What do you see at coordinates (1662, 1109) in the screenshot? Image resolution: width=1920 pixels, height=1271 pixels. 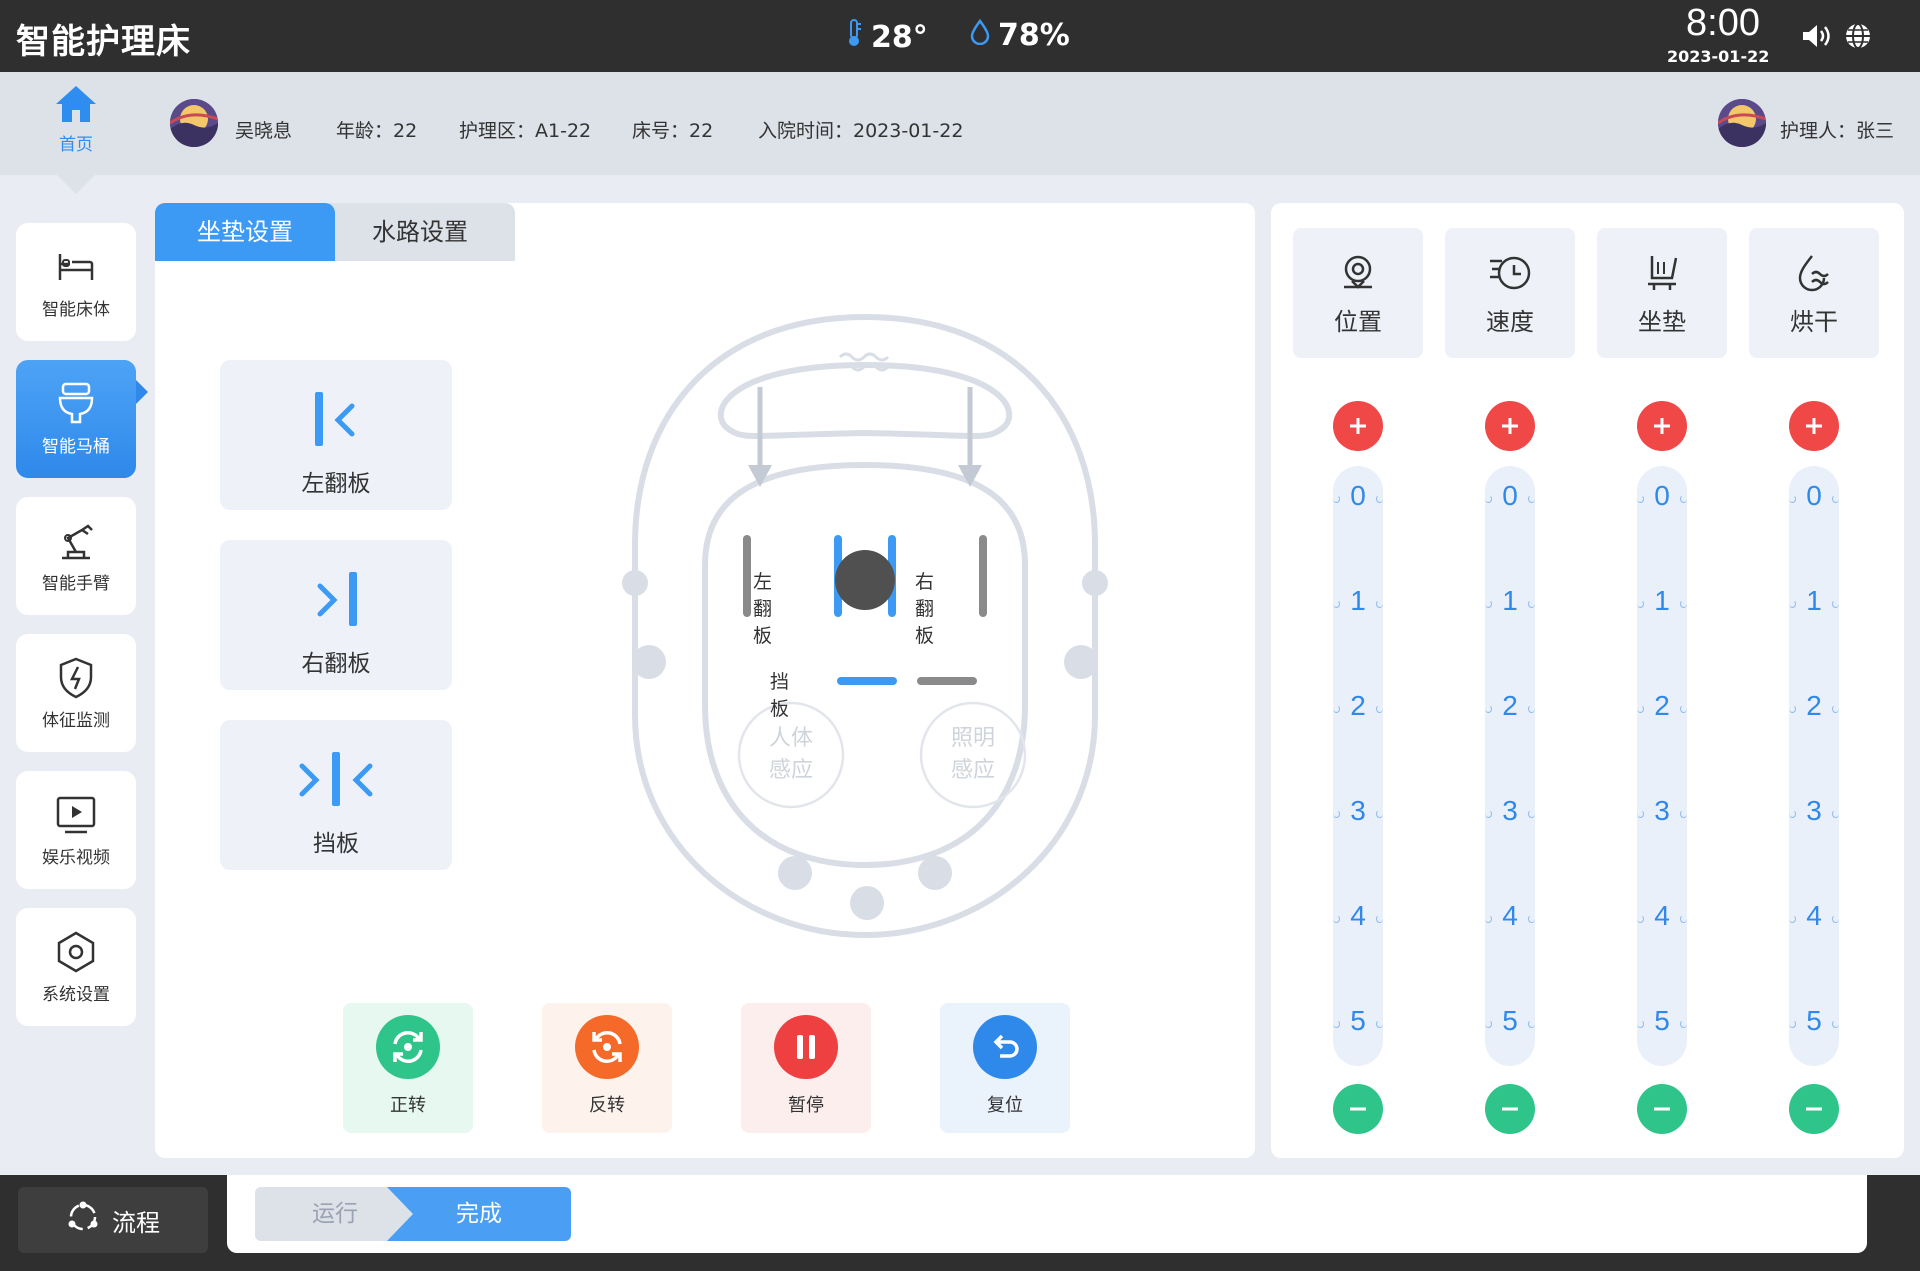 I see `seat-decrease-button` at bounding box center [1662, 1109].